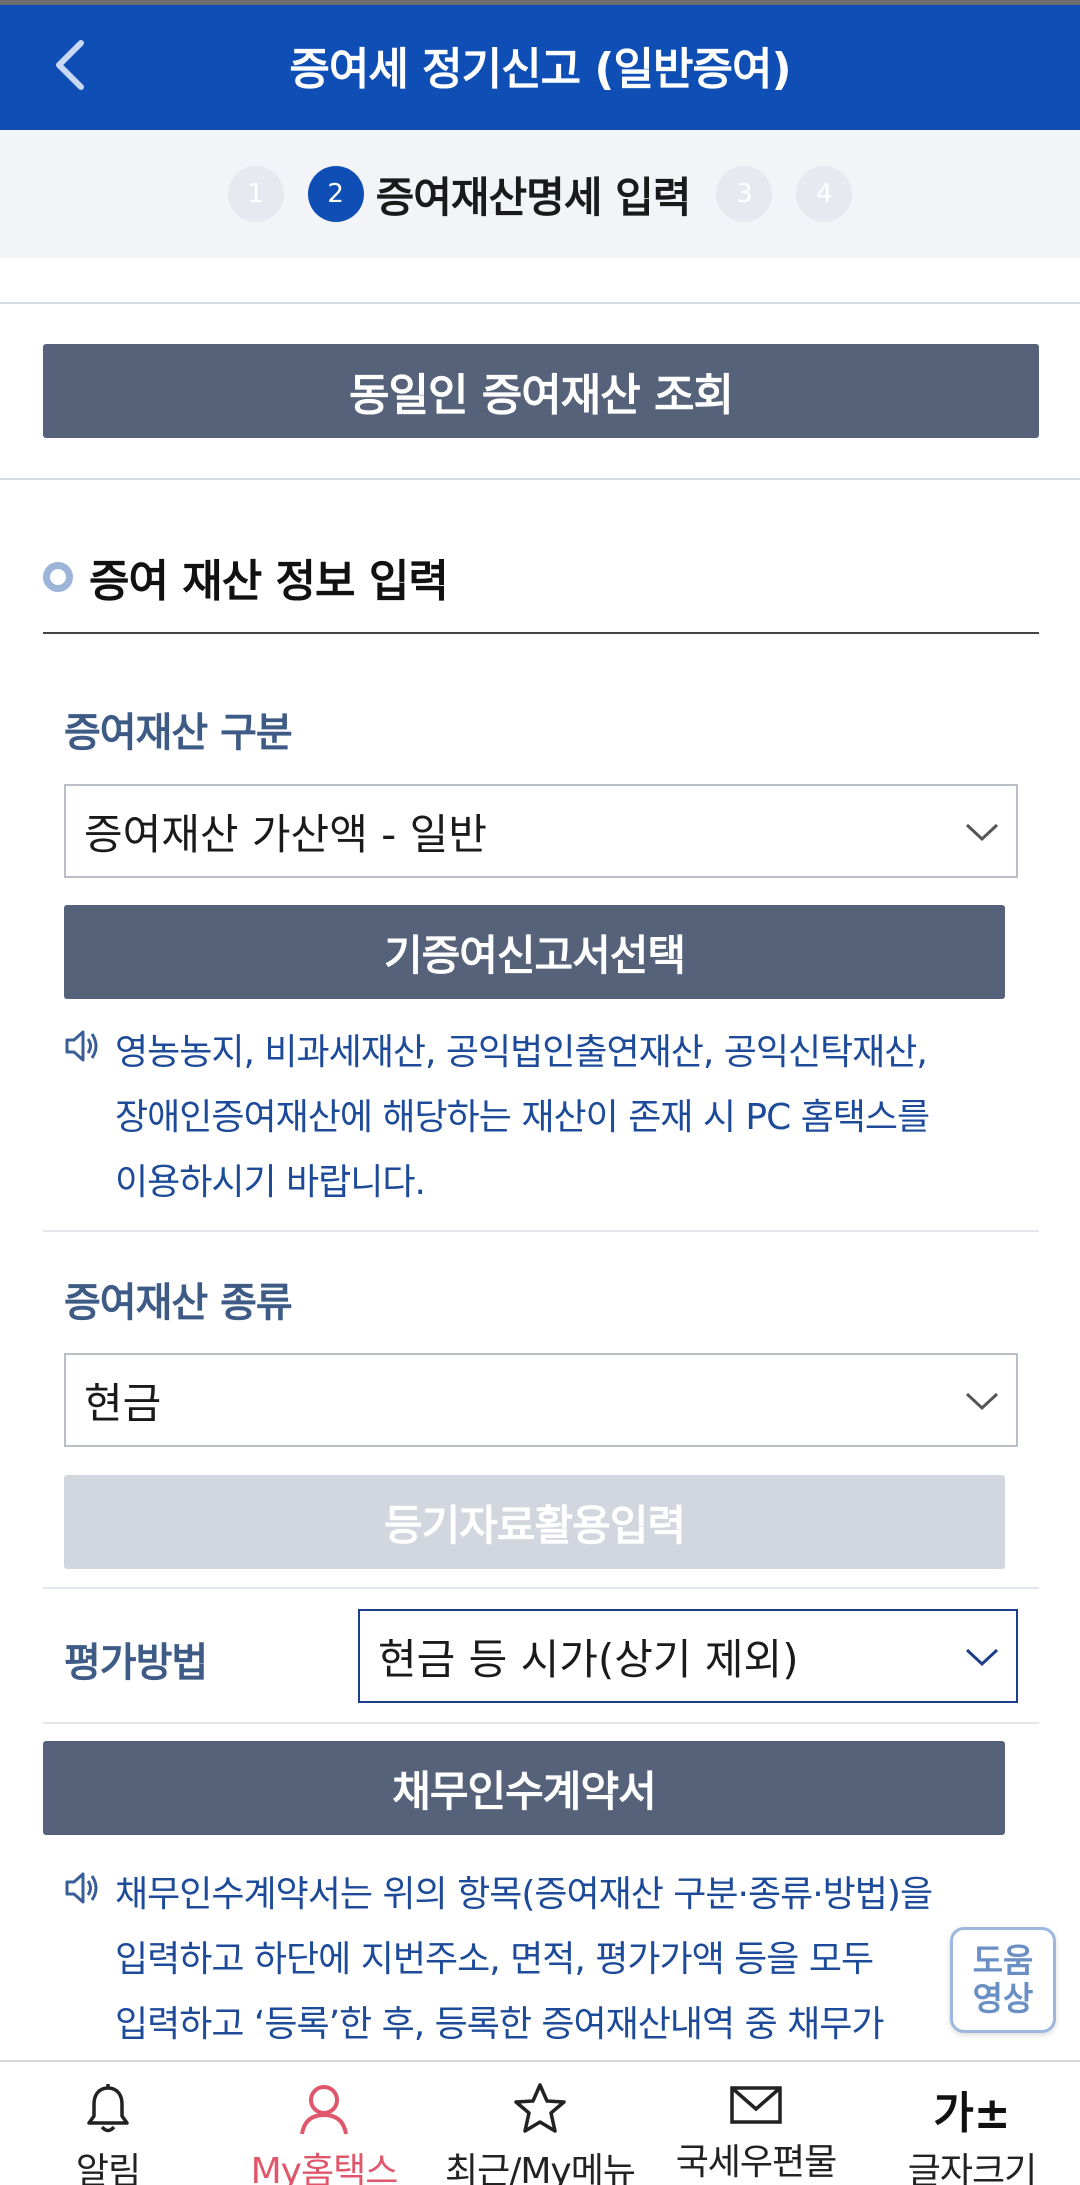 The image size is (1080, 2185). I want to click on nav-item-recent-menu: 최근/My메뉴, so click(540, 2123).